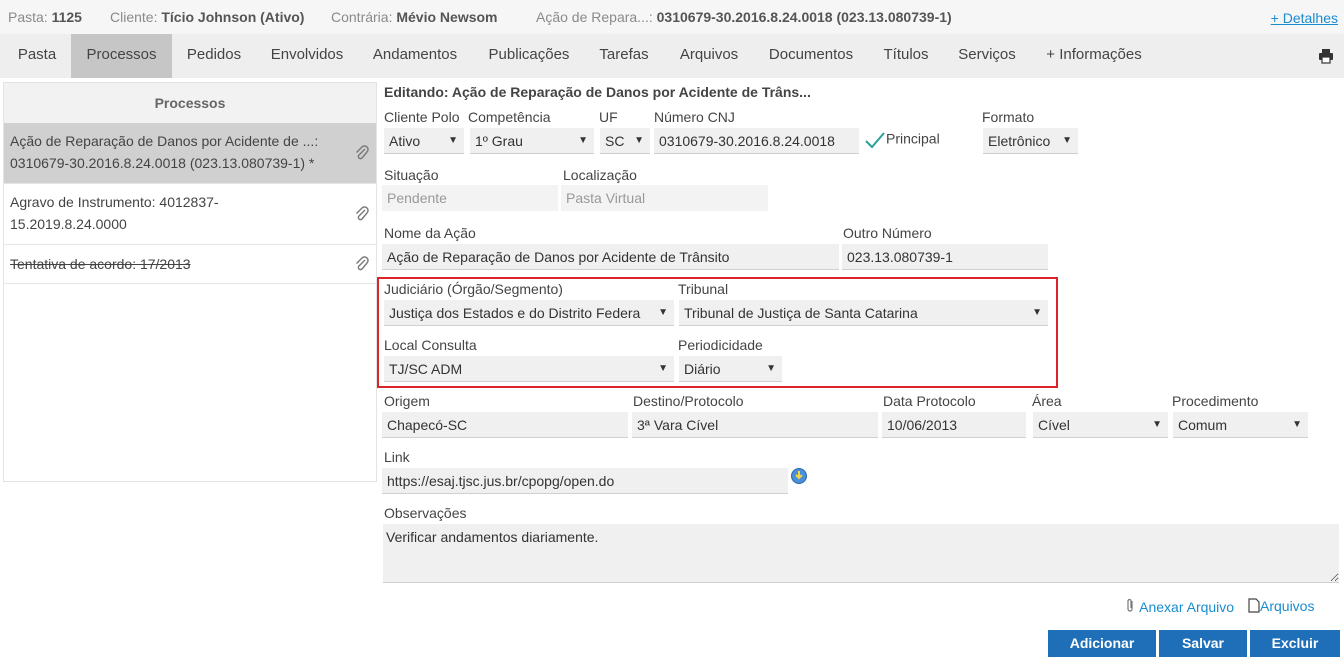 This screenshot has width=1344, height=657. I want to click on local-consulta-label: Local Consulta, so click(430, 345).